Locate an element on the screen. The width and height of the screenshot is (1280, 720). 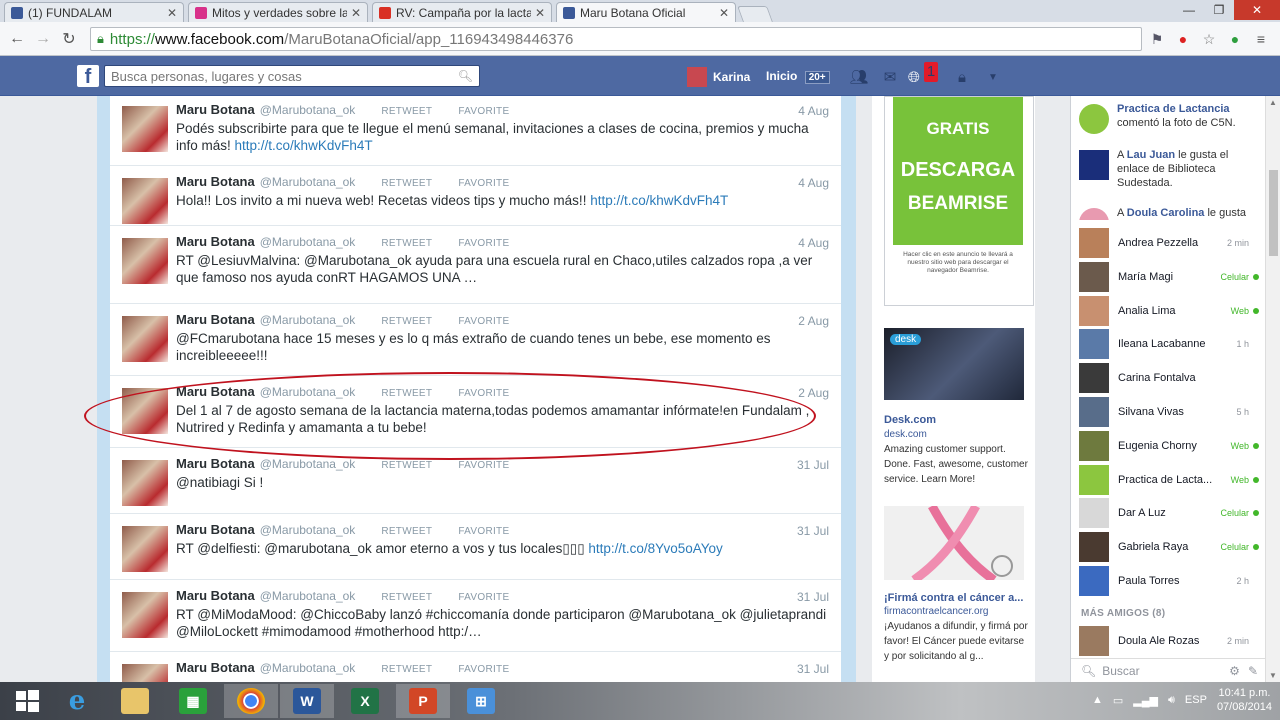
notifications-globe-icon: 🌐︎ 1 is located at coordinates (923, 74).